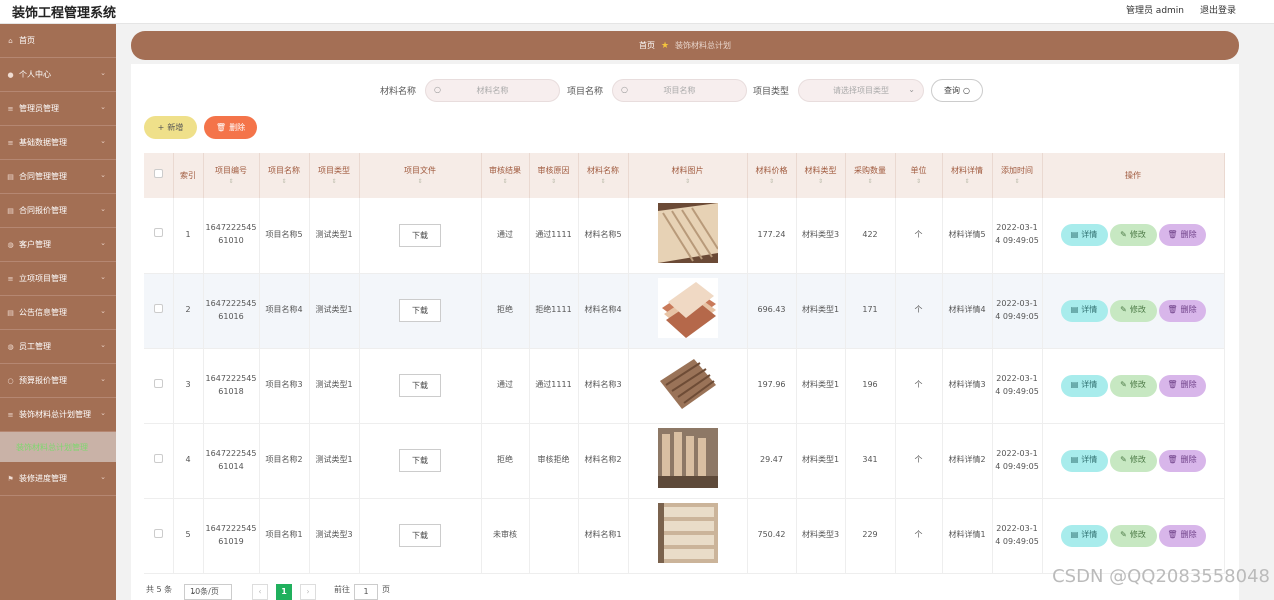 Image resolution: width=1274 pixels, height=600 pixels. Describe the element at coordinates (1218, 9) in the screenshot. I see `logout-link: 退出登录` at that location.